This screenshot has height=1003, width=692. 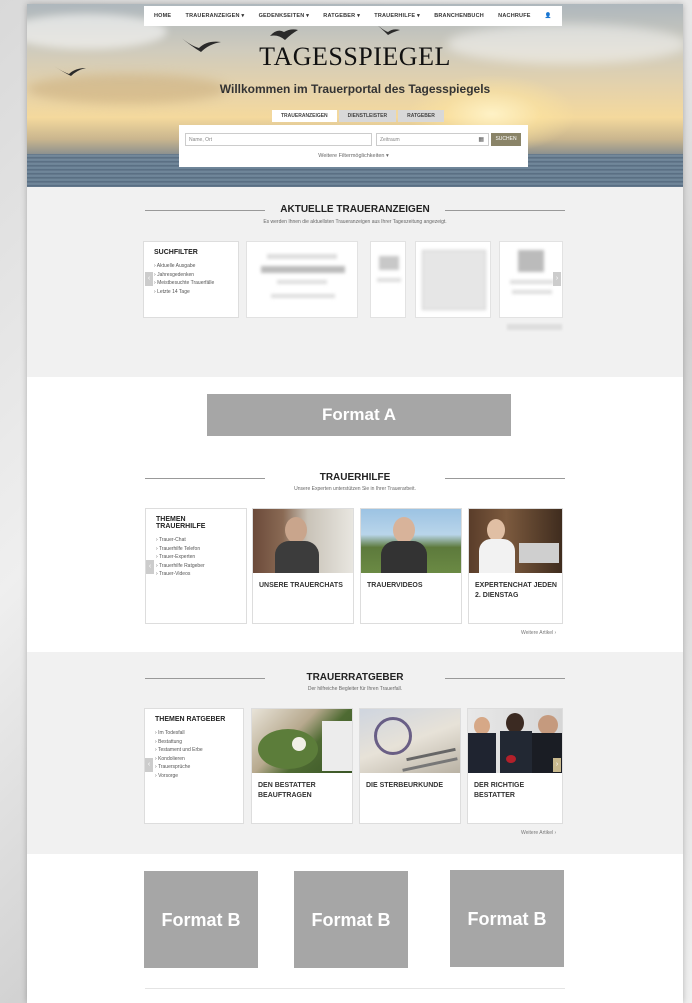 I want to click on chat-expert-photo, so click(x=303, y=541).